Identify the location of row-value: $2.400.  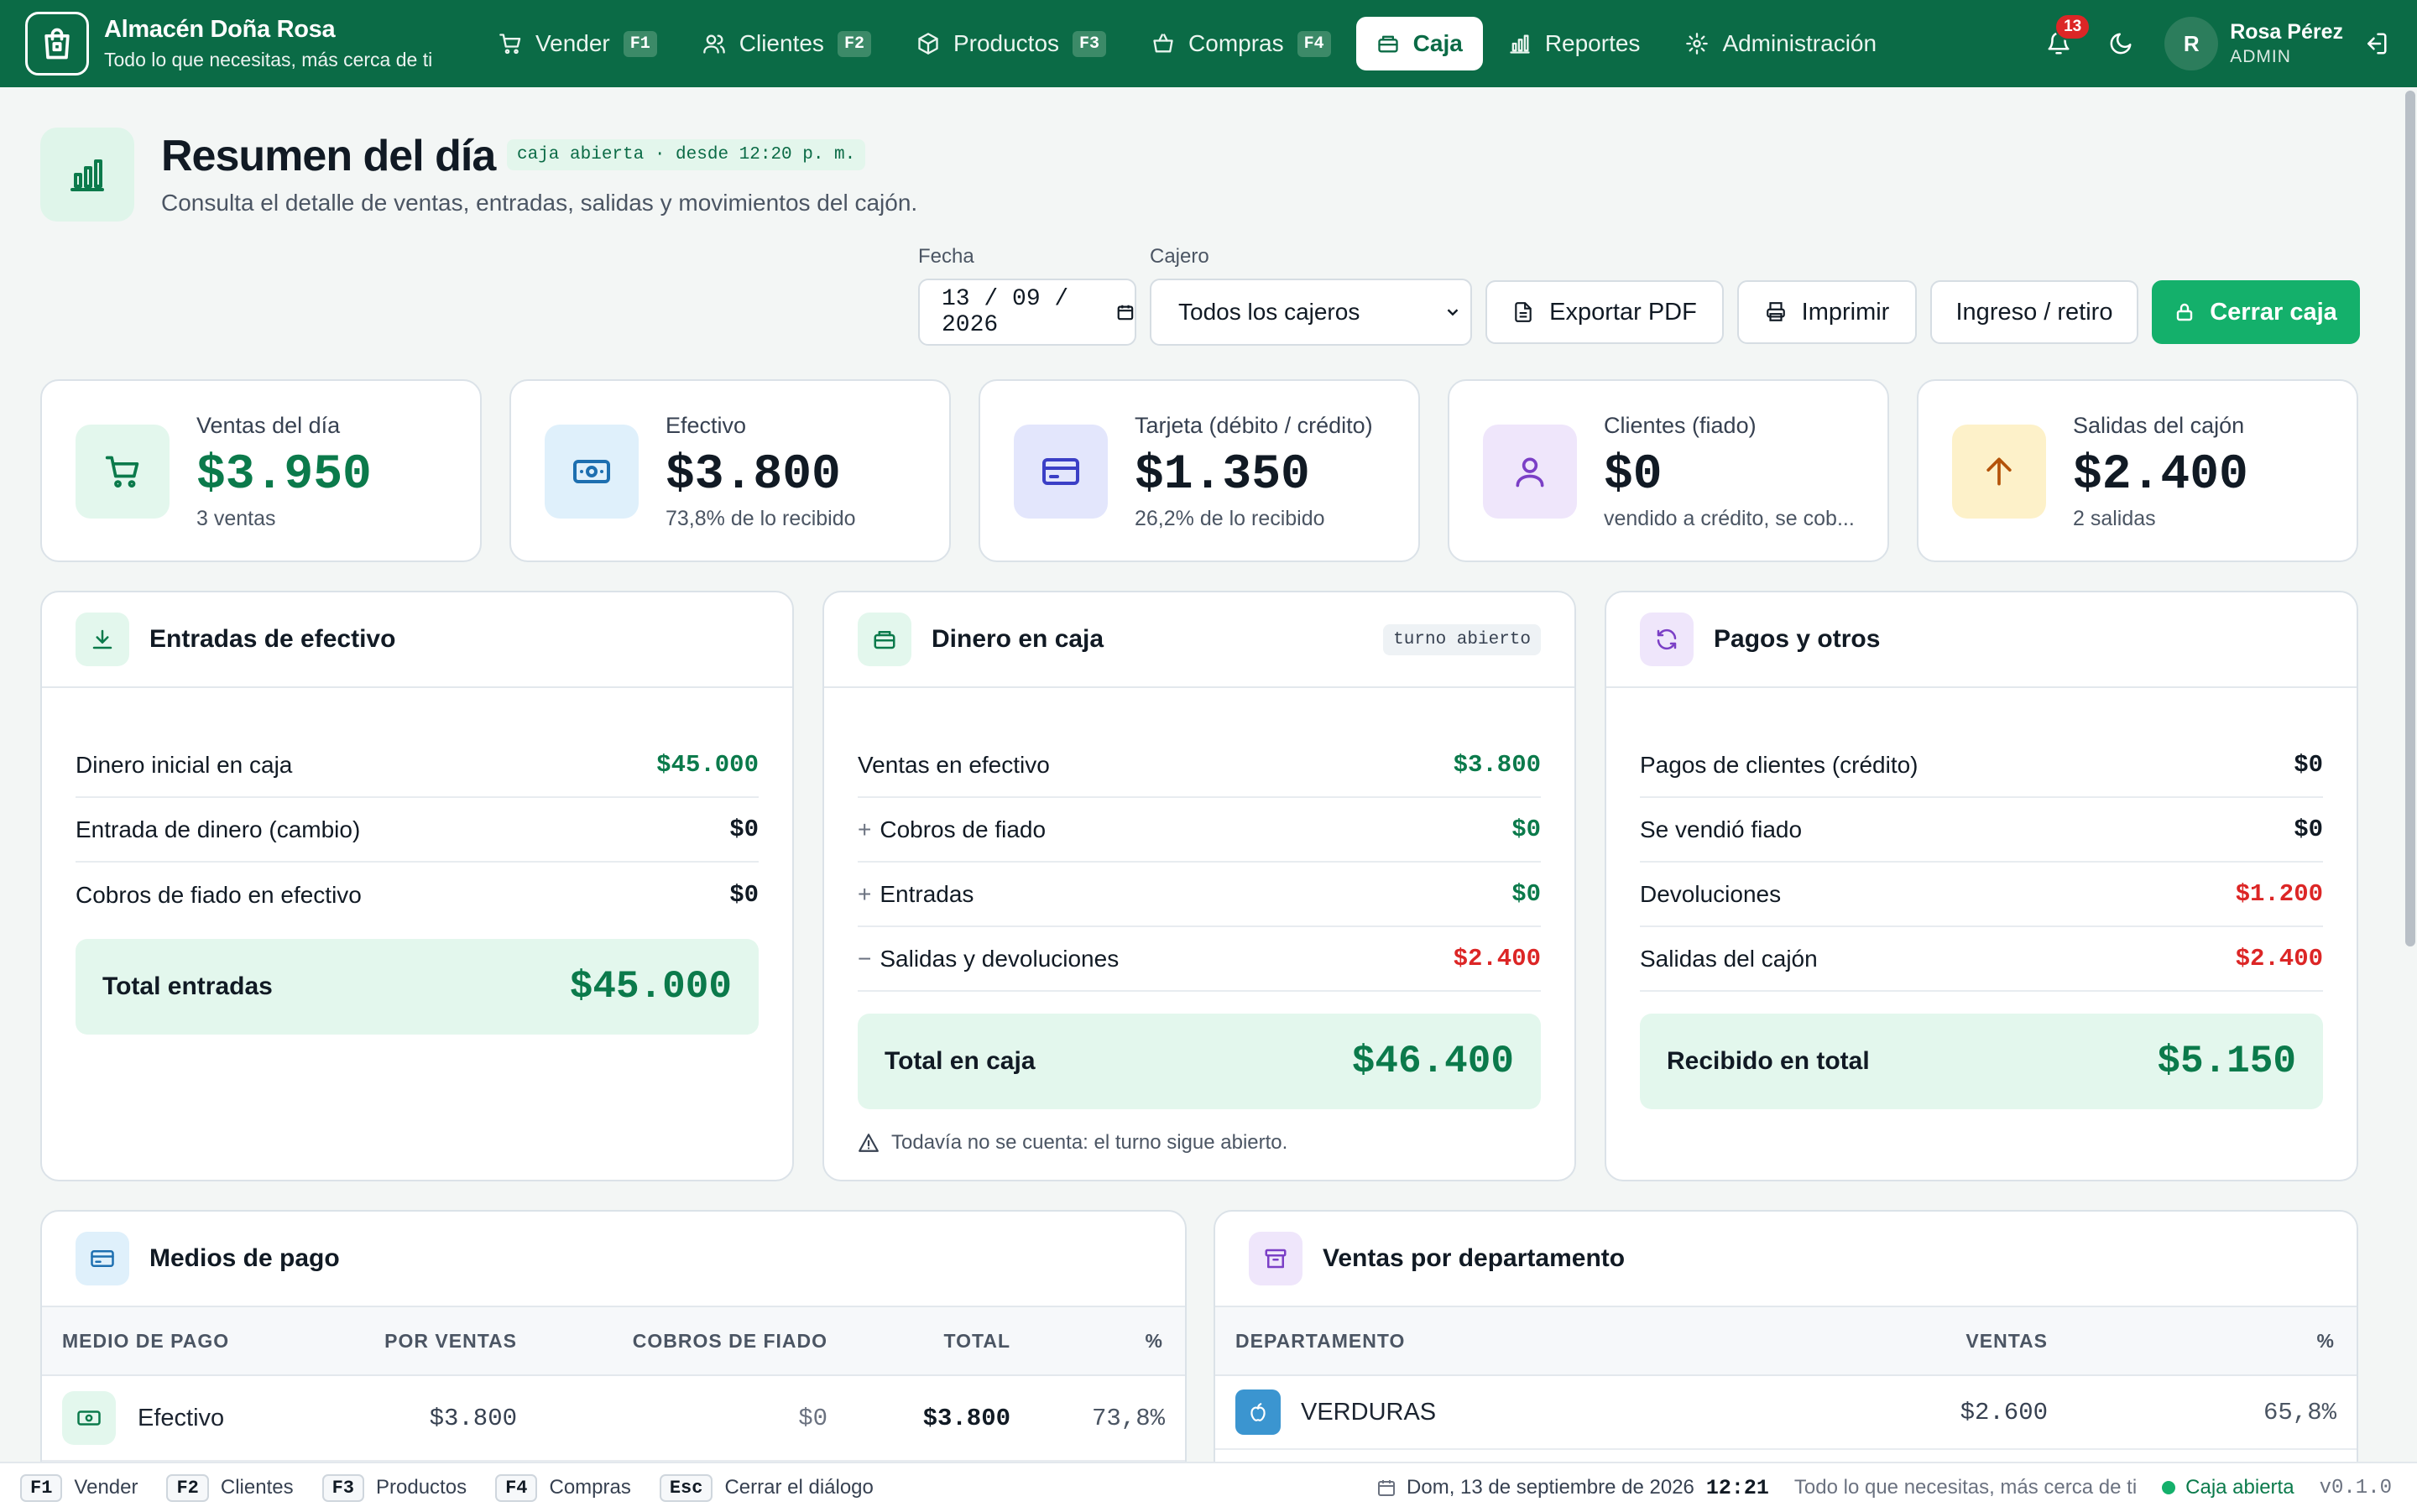
(2279, 959).